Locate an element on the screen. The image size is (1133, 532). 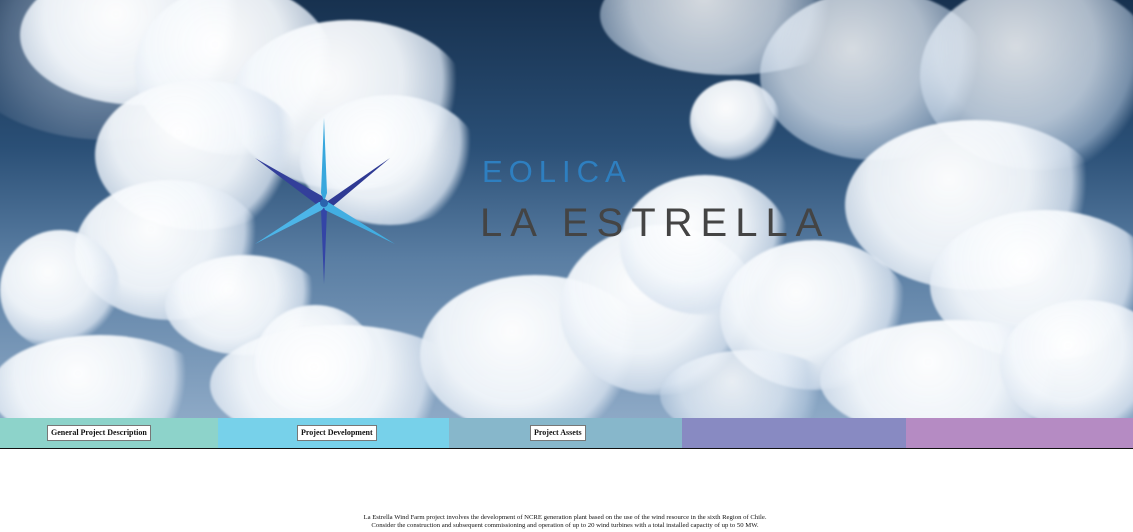
tab-unlabeled-purple is located at coordinates (794, 433).